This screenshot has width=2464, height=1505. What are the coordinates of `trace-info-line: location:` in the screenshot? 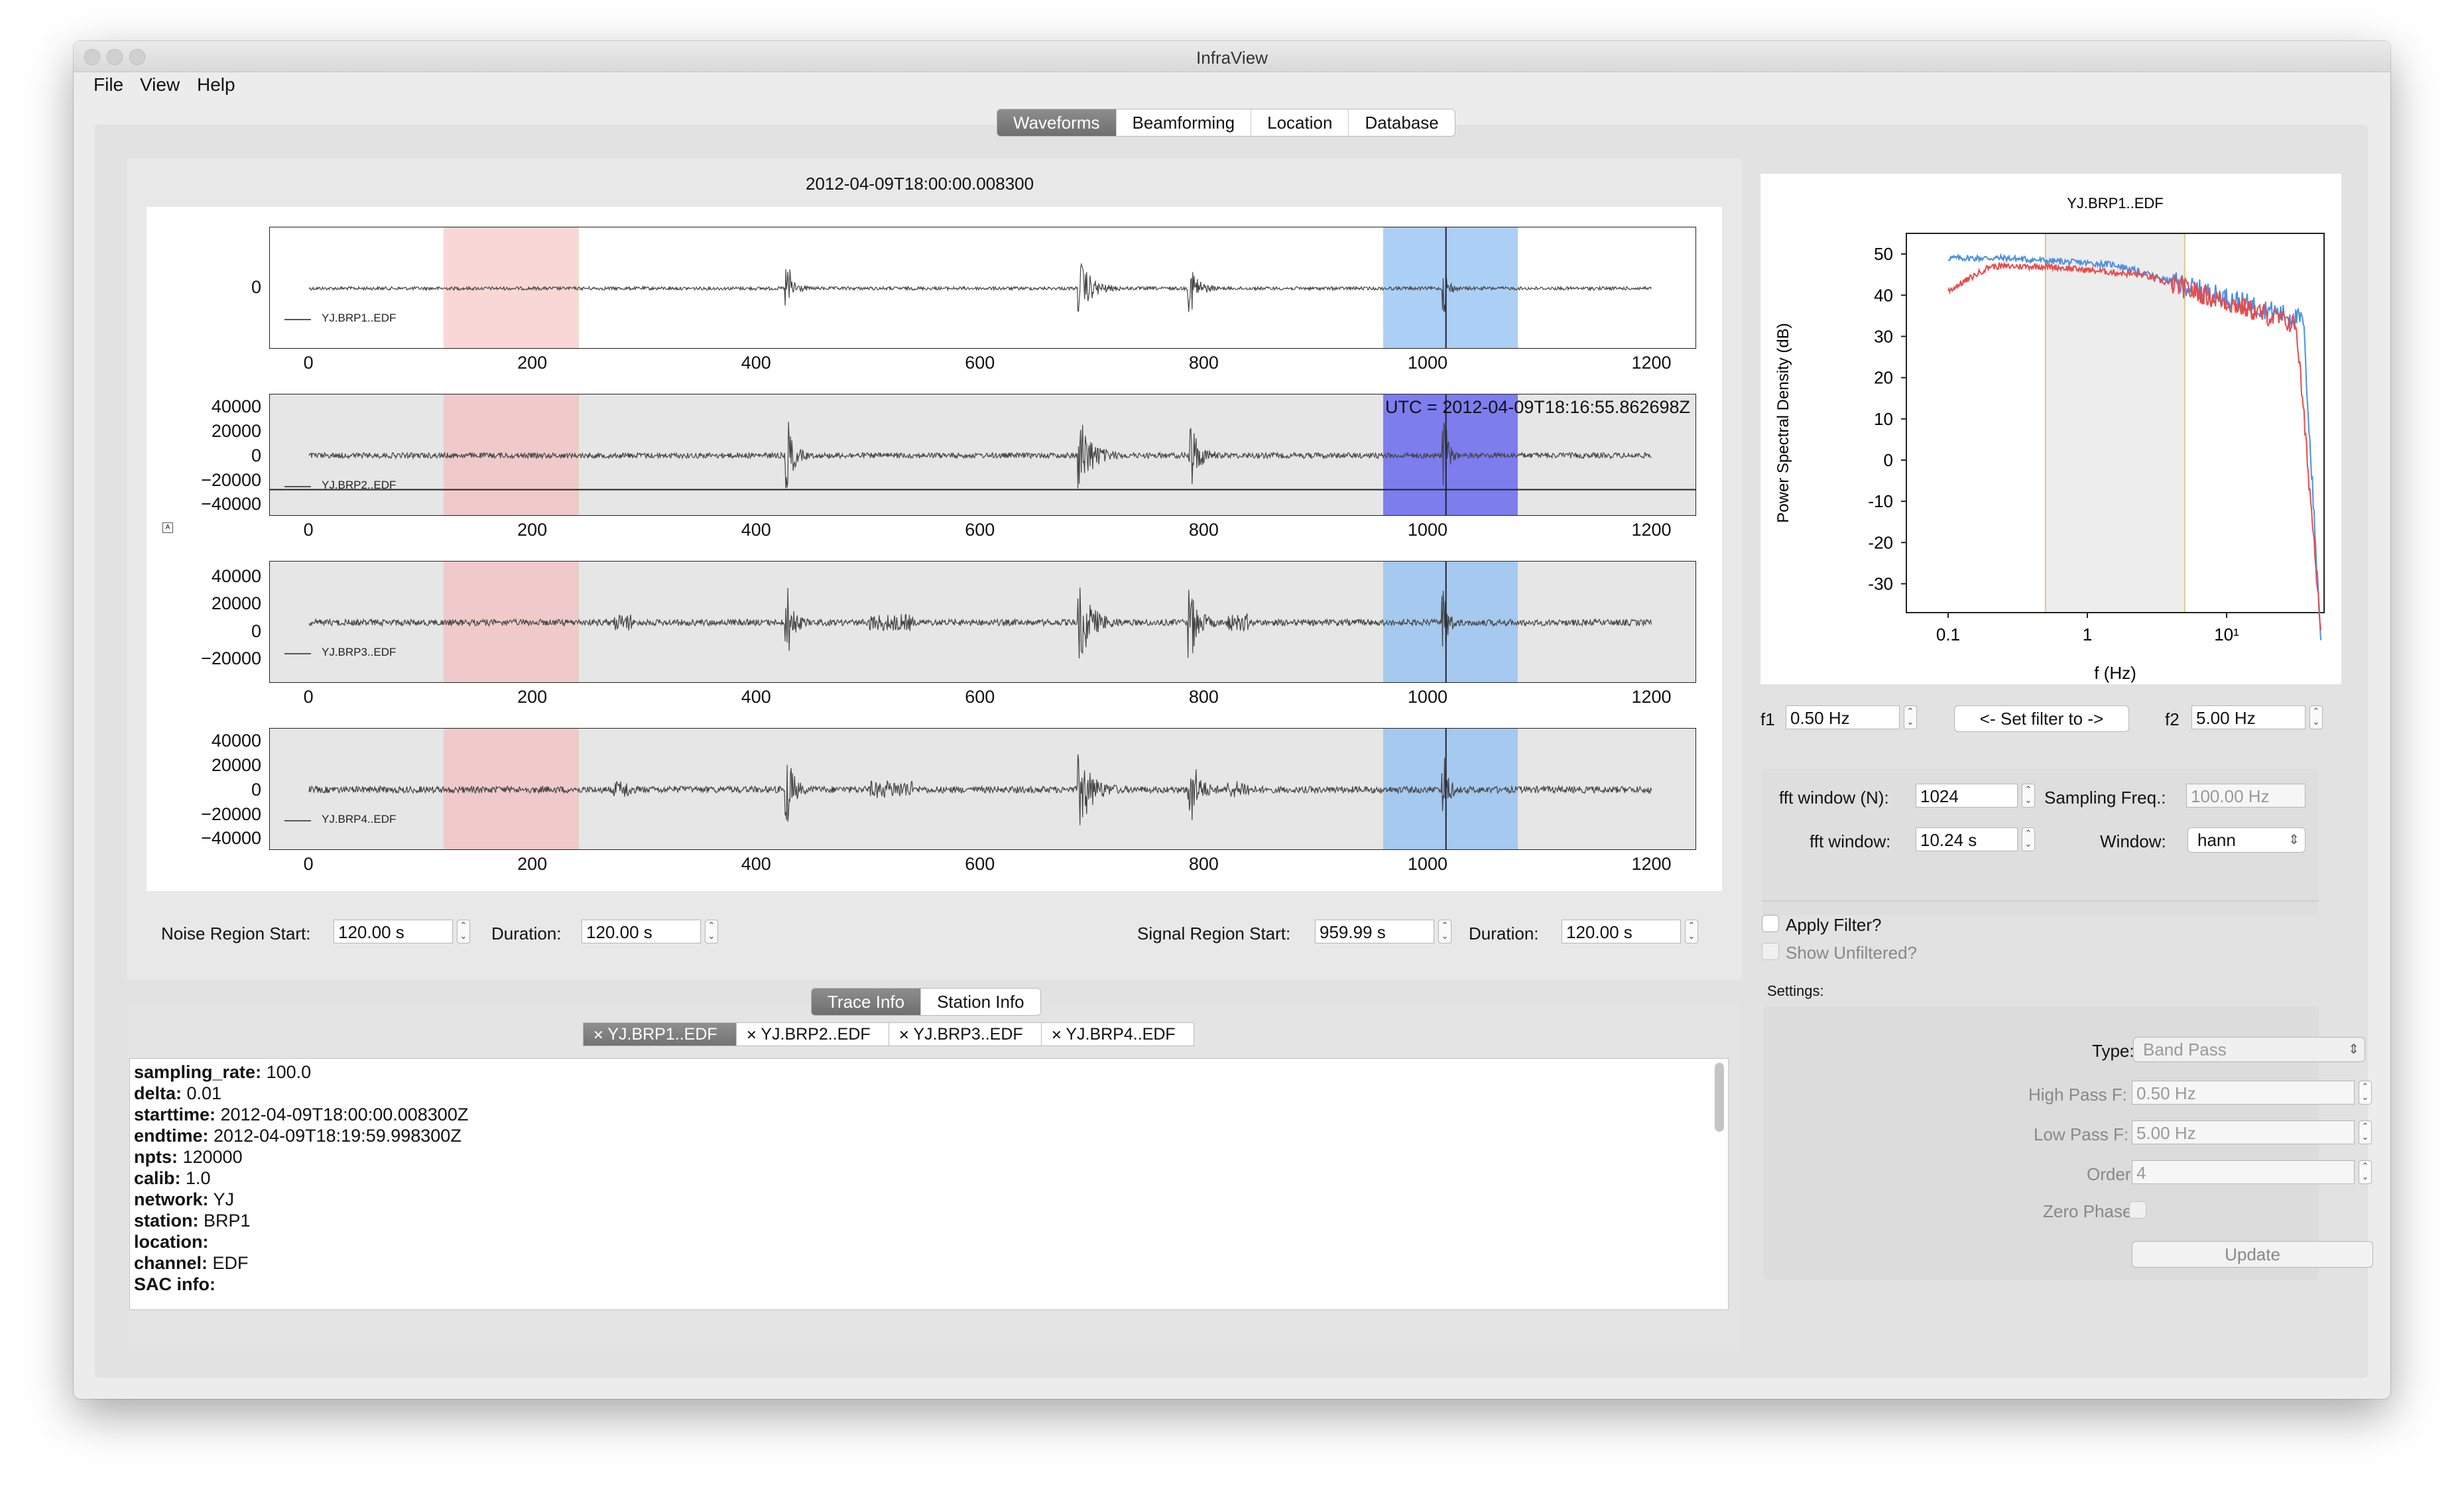 It's located at (929, 1242).